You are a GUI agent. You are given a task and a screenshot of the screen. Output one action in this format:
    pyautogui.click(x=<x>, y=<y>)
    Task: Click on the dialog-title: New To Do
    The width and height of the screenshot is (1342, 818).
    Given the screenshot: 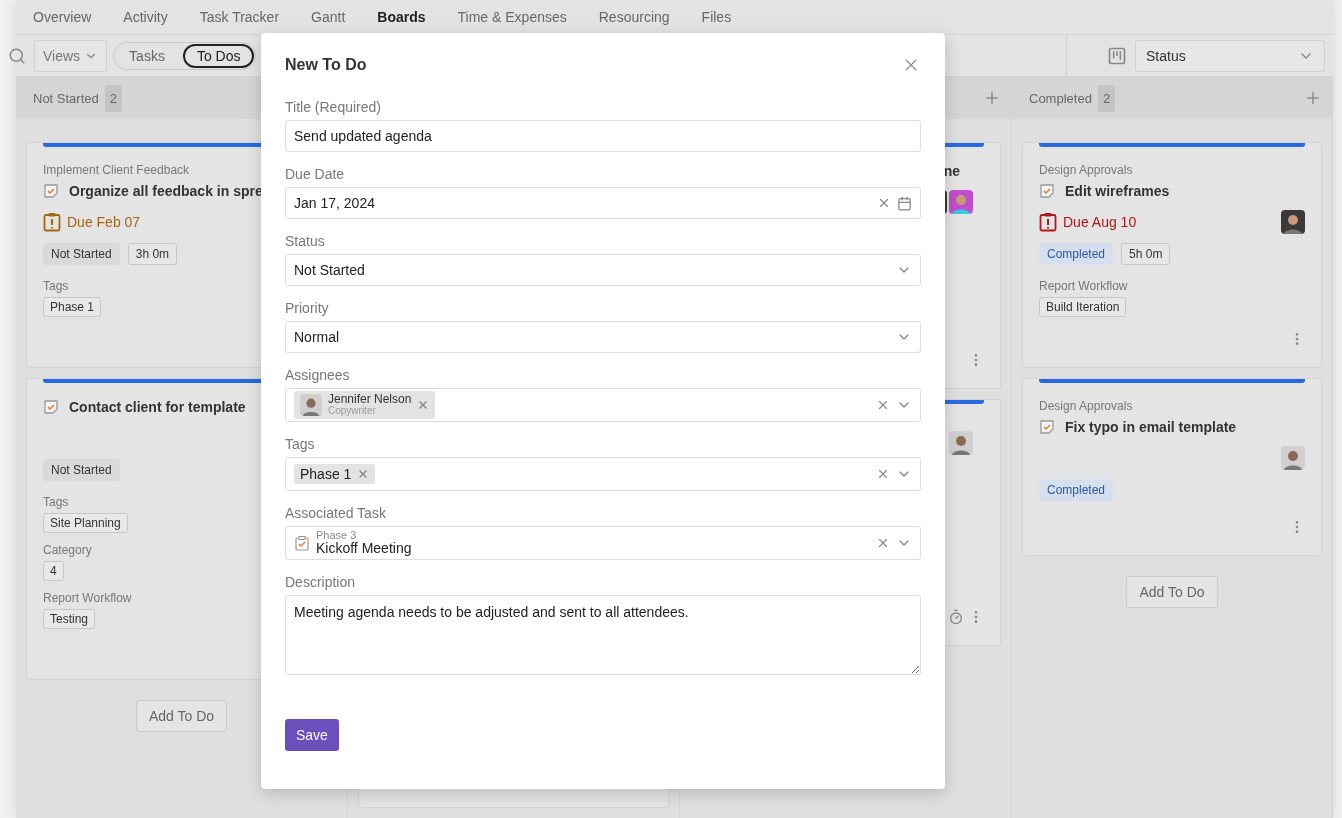 What is the action you would take?
    pyautogui.click(x=326, y=65)
    